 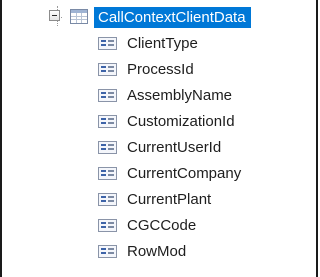 I want to click on table-icon, so click(x=79, y=16).